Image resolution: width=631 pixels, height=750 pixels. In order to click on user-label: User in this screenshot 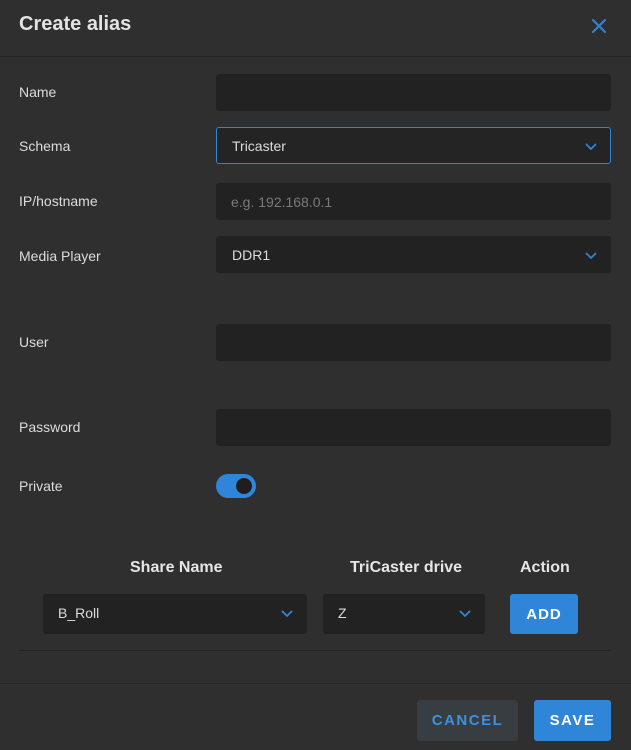, I will do `click(34, 342)`.